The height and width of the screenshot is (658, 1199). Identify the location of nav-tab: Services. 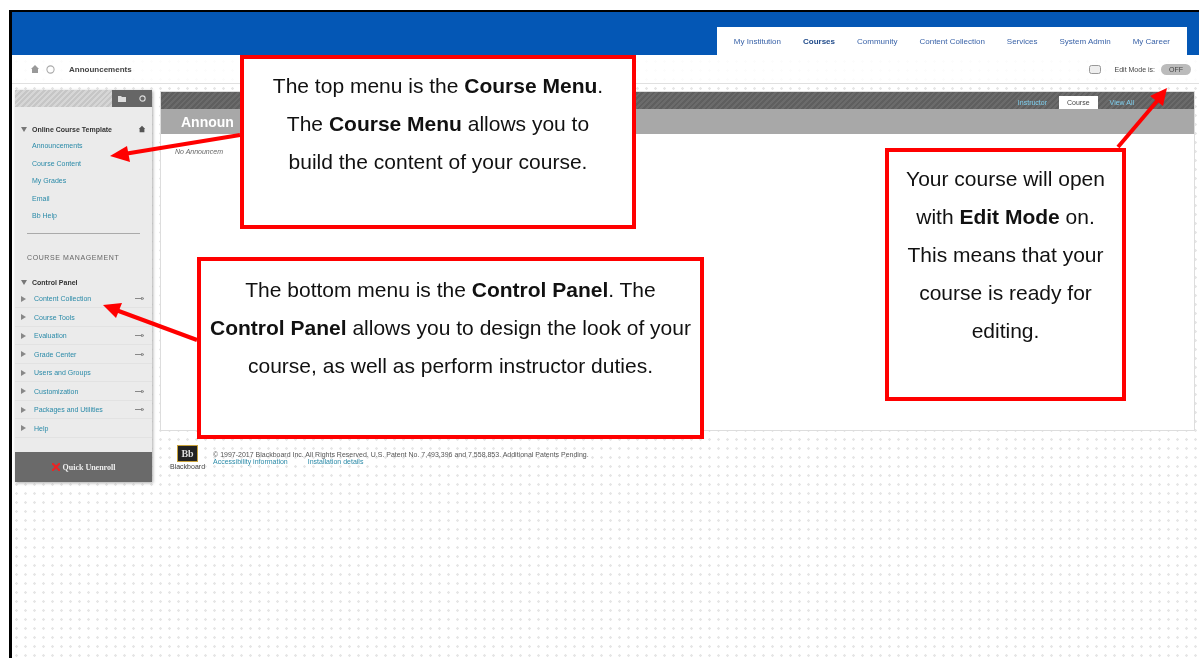
(1022, 41).